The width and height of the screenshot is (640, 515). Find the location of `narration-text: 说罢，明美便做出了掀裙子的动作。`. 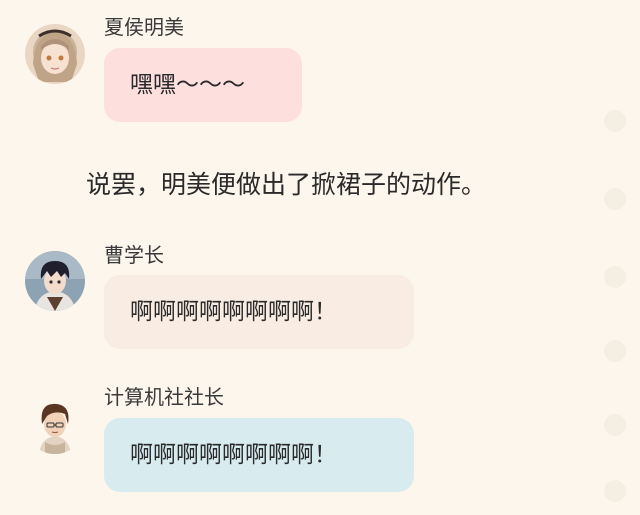

narration-text: 说罢，明美便做出了掀裙子的动作。 is located at coordinates (286, 184).